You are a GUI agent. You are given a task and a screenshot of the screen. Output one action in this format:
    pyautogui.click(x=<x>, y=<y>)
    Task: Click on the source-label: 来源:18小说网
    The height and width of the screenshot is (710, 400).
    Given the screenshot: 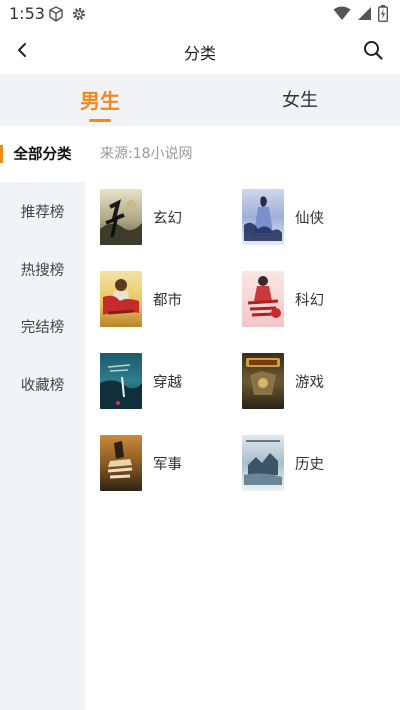 What is the action you would take?
    pyautogui.click(x=146, y=154)
    